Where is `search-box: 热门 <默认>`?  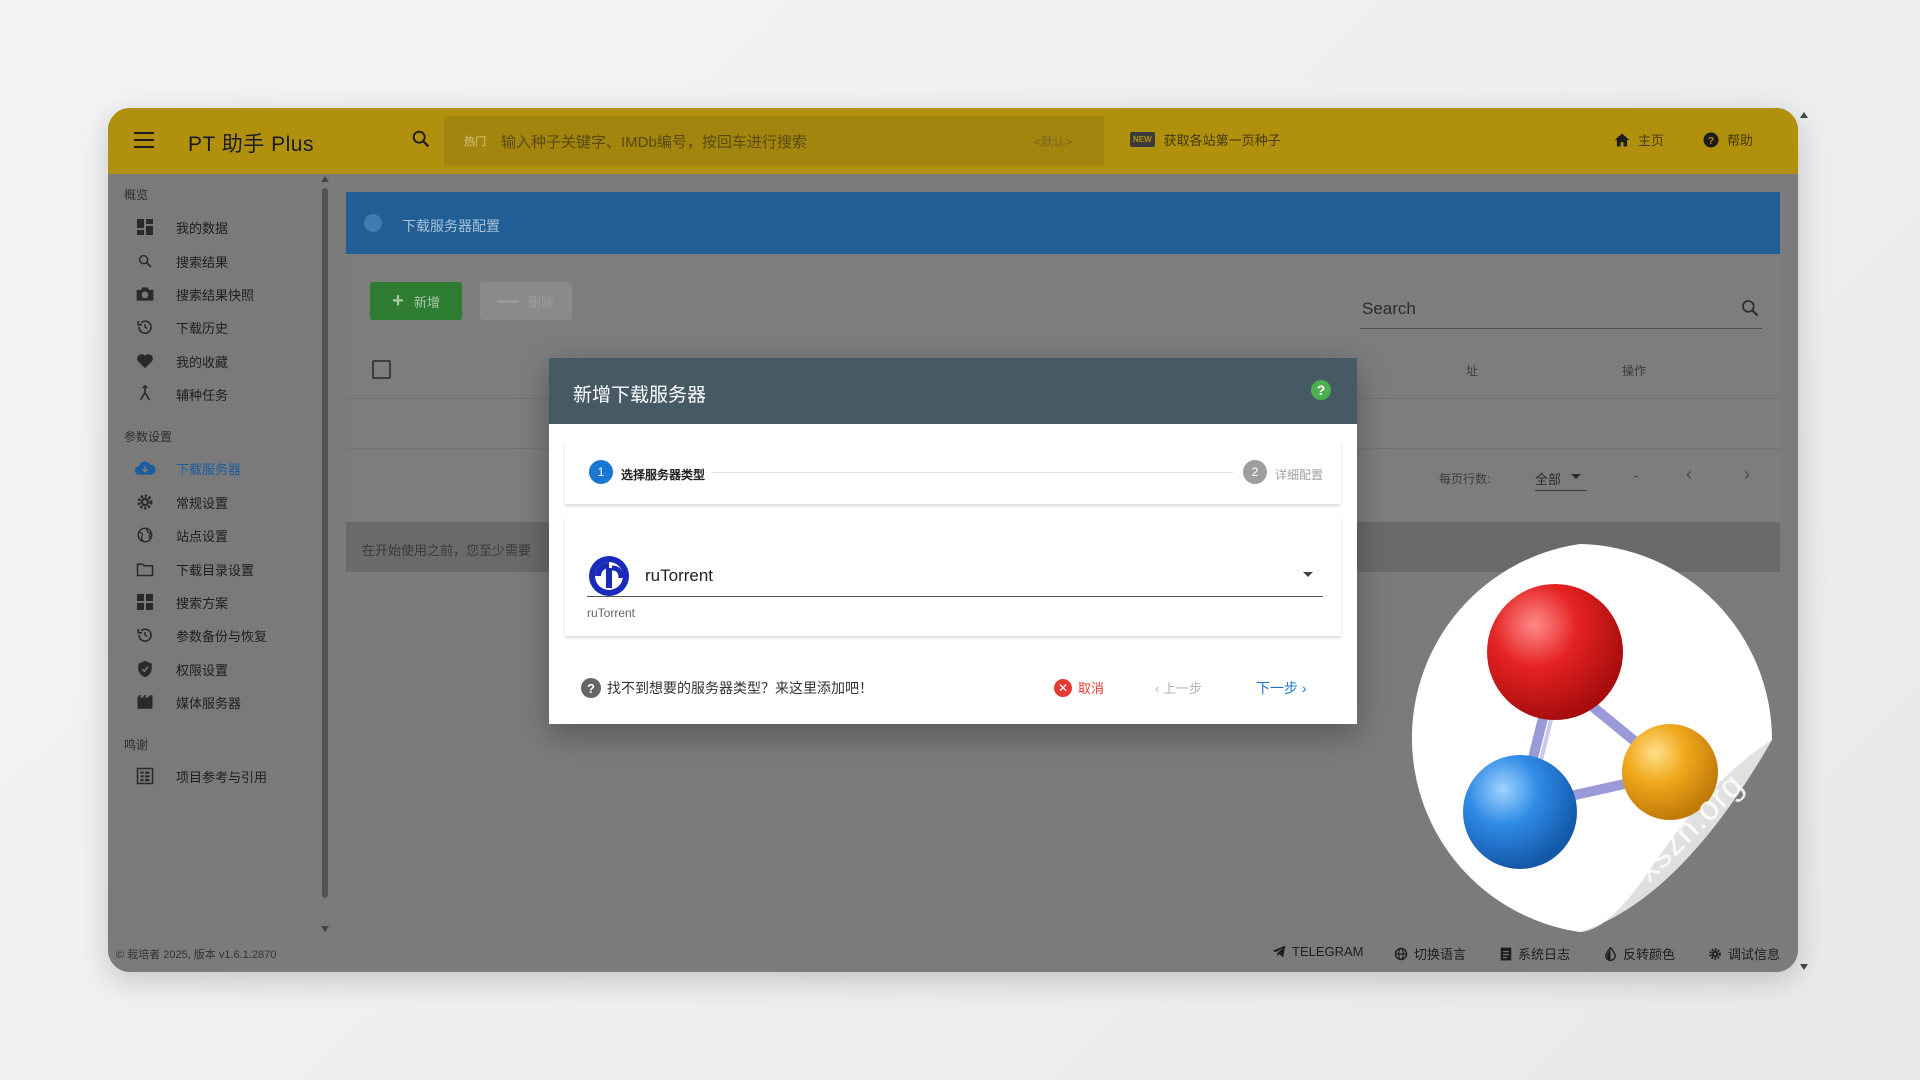 search-box: 热门 <默认> is located at coordinates (774, 141).